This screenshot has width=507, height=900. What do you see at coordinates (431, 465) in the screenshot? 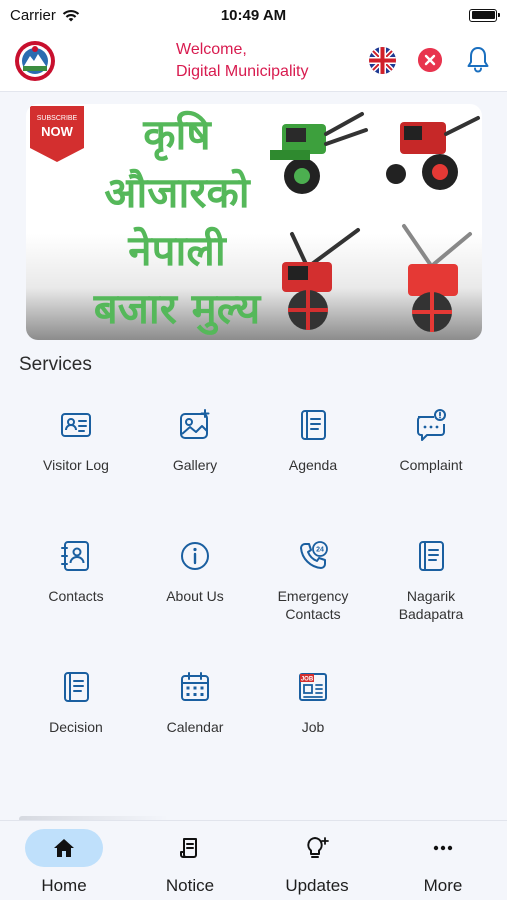
I see `service-label: Complaint` at bounding box center [431, 465].